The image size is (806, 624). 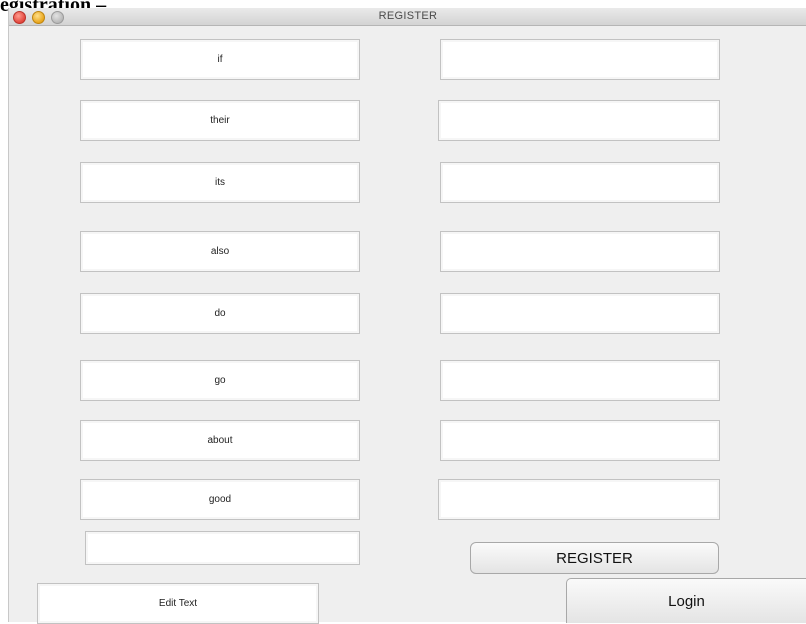 What do you see at coordinates (220, 380) in the screenshot?
I see `left-field-6: go` at bounding box center [220, 380].